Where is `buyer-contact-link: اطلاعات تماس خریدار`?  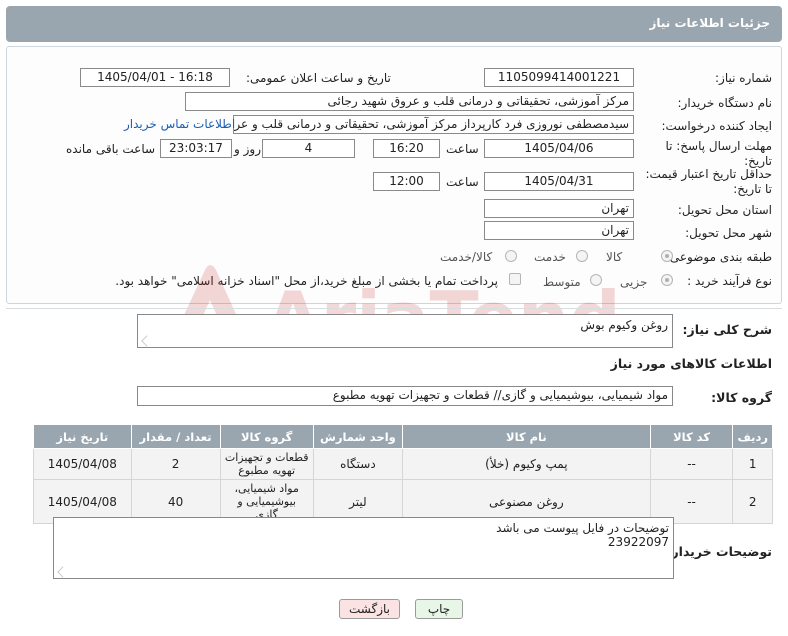 buyer-contact-link: اطلاعات تماس خریدار is located at coordinates (179, 124).